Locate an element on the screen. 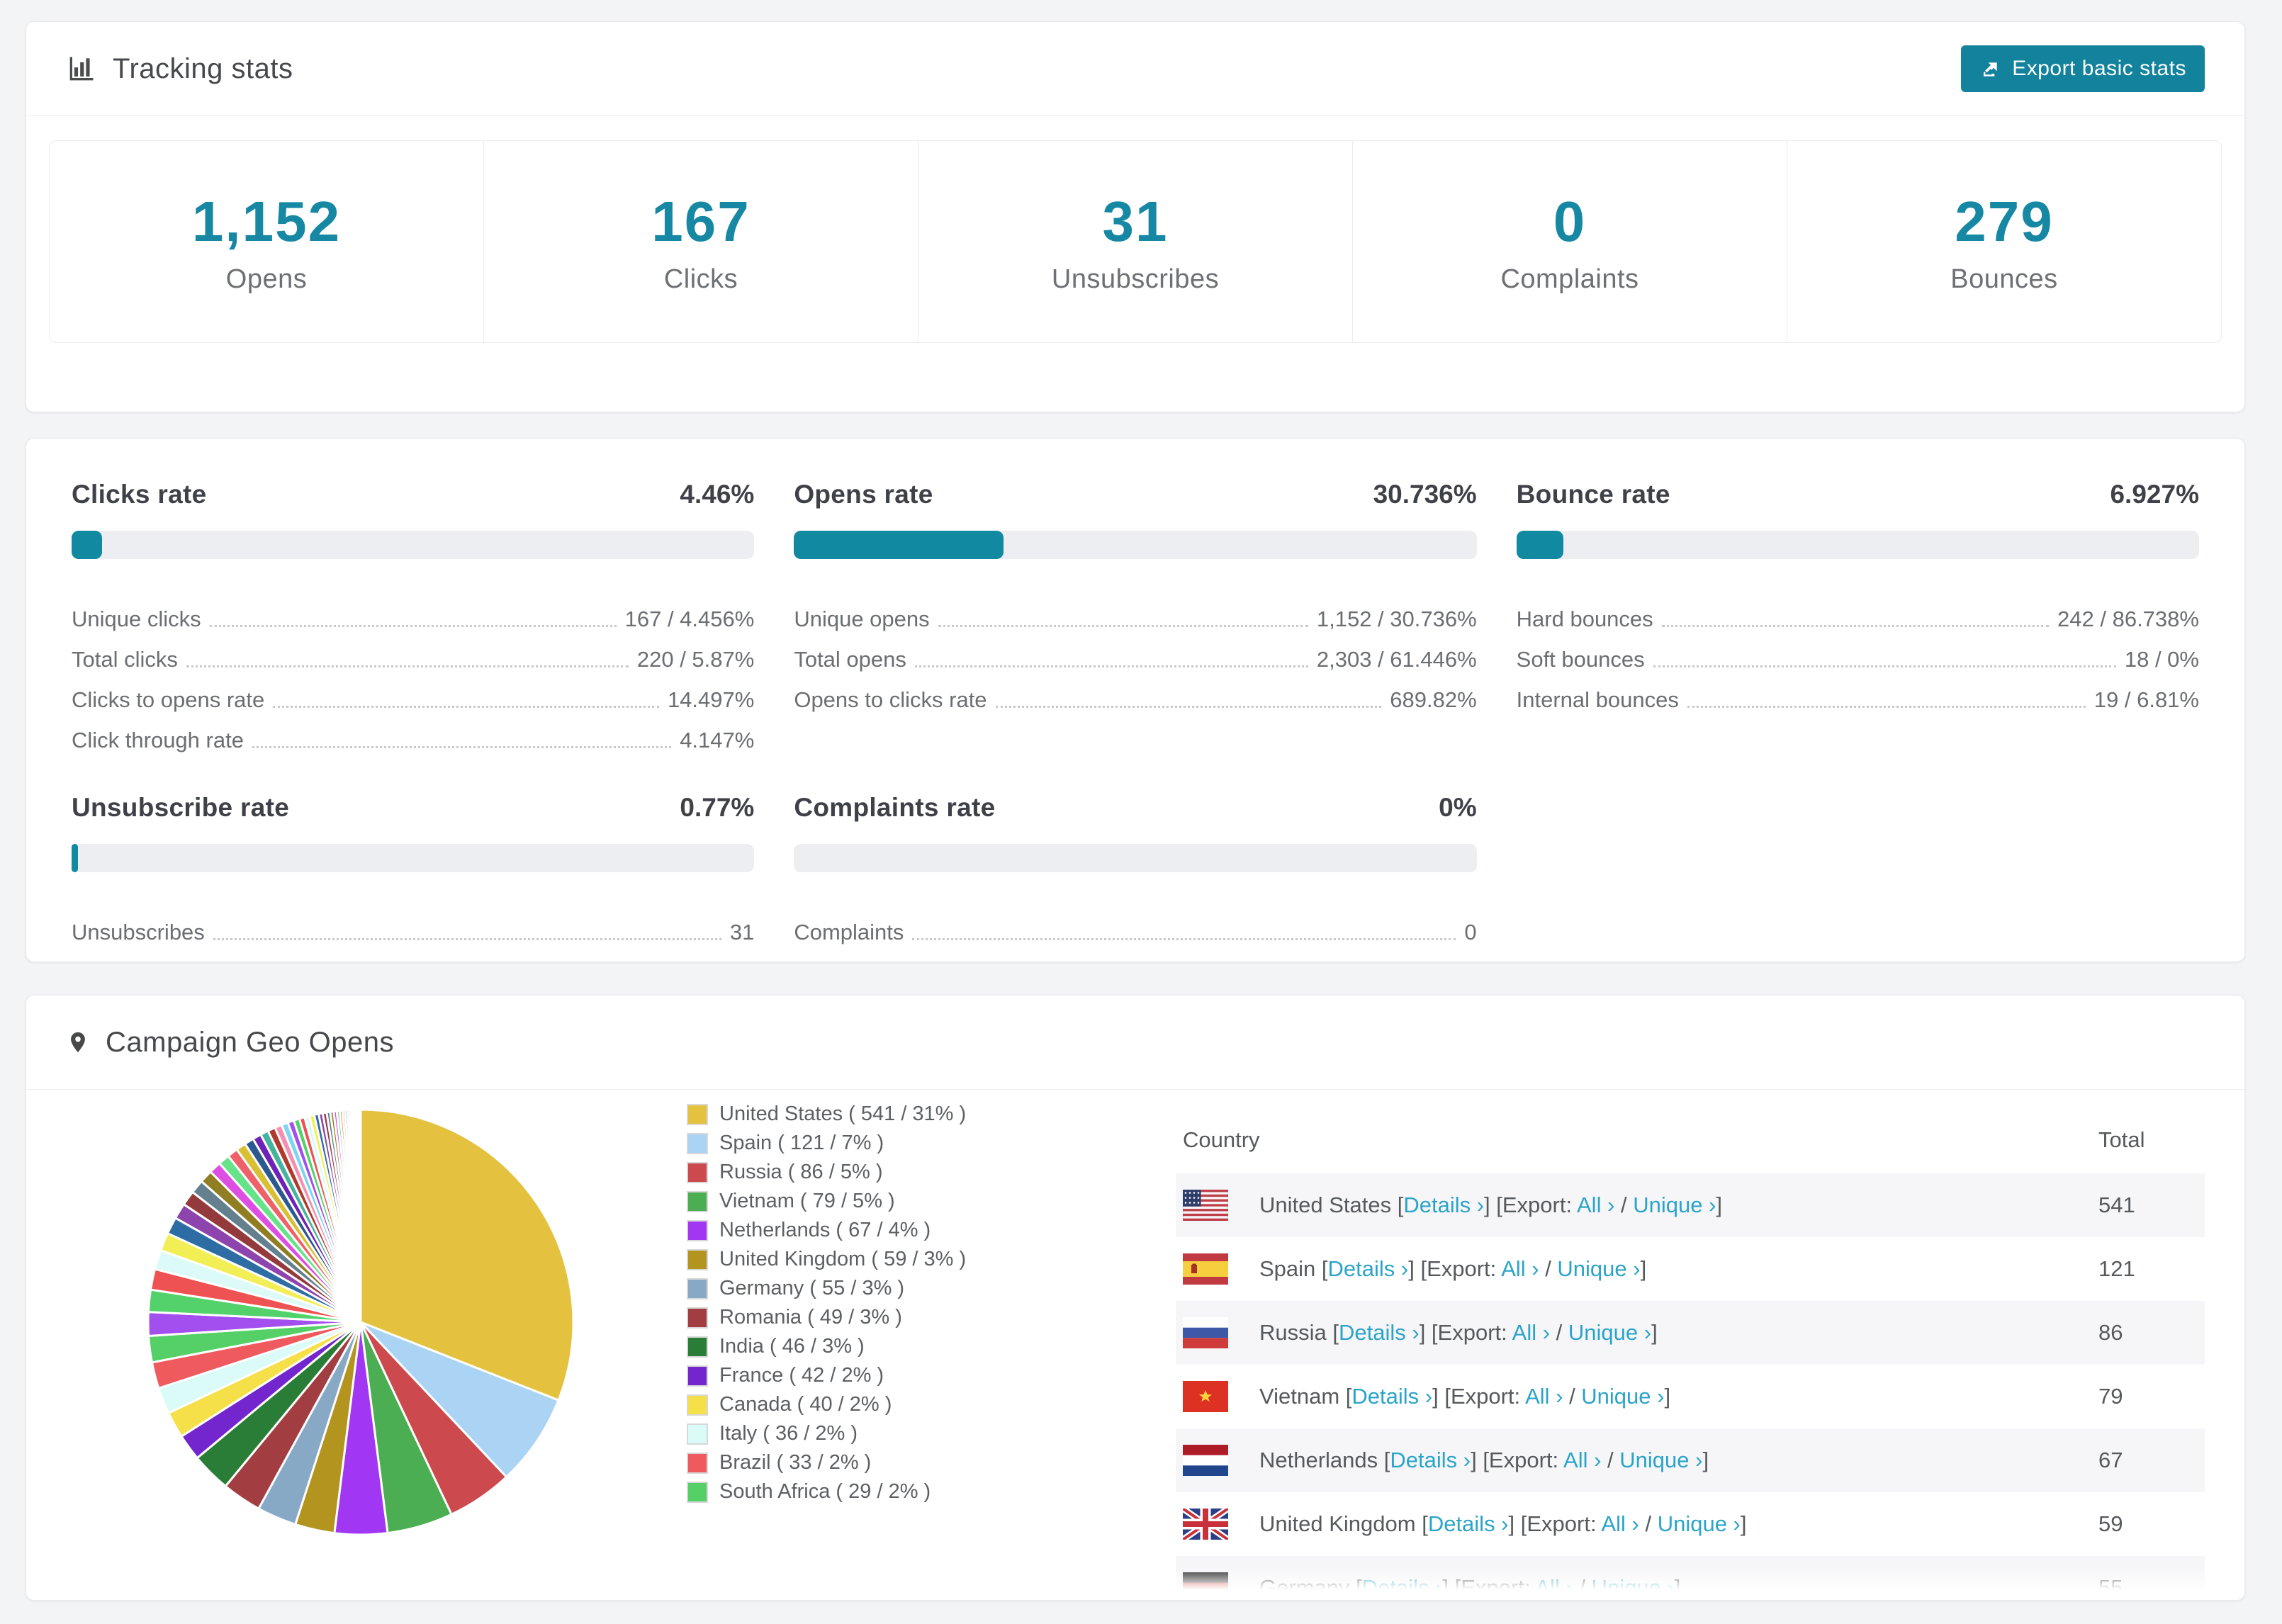 This screenshot has height=1624, width=2282. legend-item-united-states: United States ( 541 / 31% ) is located at coordinates (854, 1115).